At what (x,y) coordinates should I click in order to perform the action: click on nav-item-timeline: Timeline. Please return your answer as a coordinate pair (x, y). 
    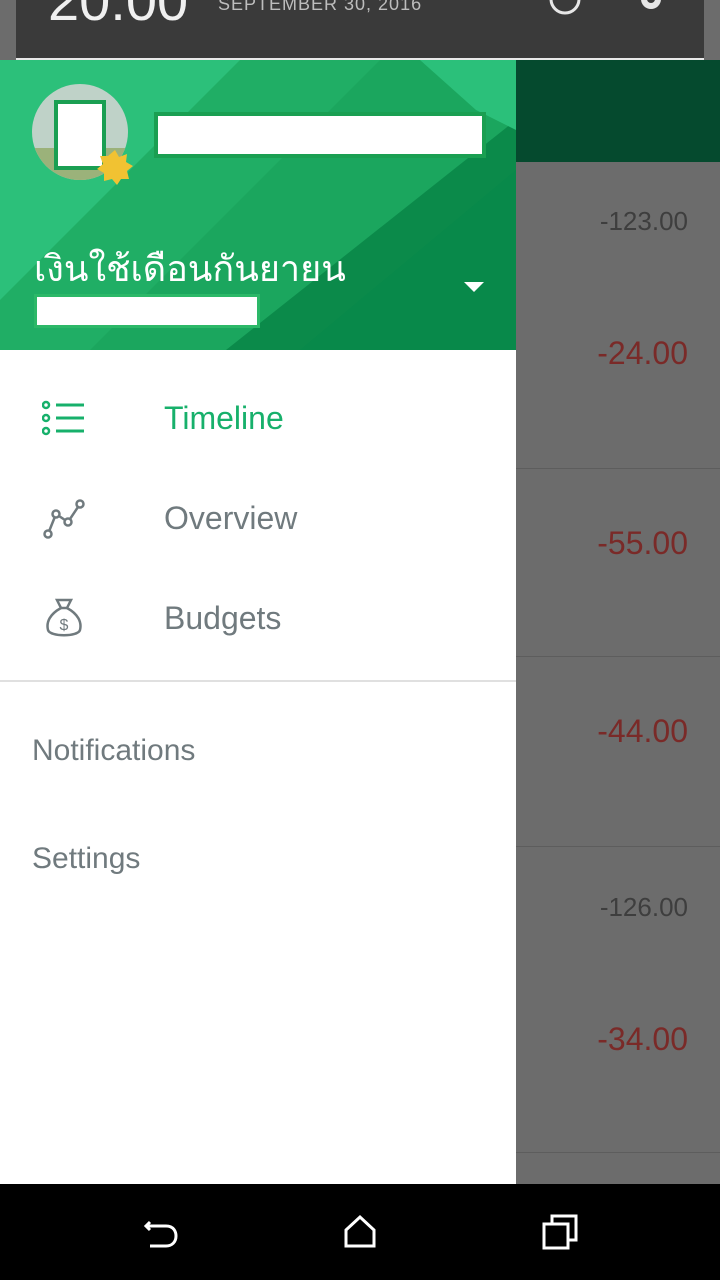
    Looking at the image, I should click on (258, 418).